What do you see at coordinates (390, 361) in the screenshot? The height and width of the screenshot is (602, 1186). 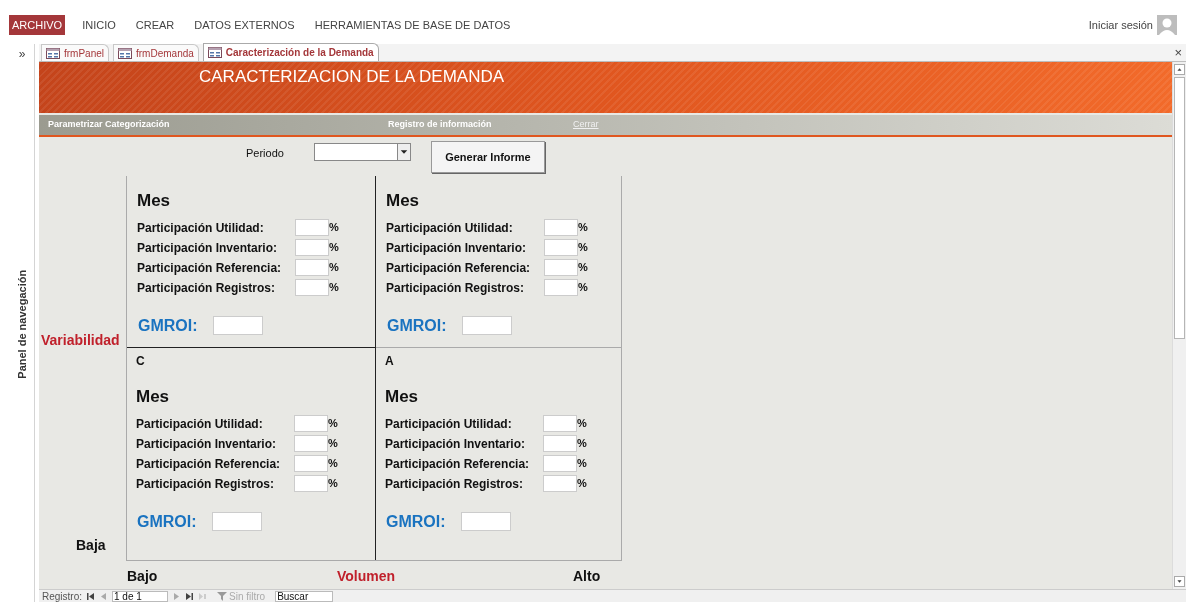 I see `quadrant-label: A` at bounding box center [390, 361].